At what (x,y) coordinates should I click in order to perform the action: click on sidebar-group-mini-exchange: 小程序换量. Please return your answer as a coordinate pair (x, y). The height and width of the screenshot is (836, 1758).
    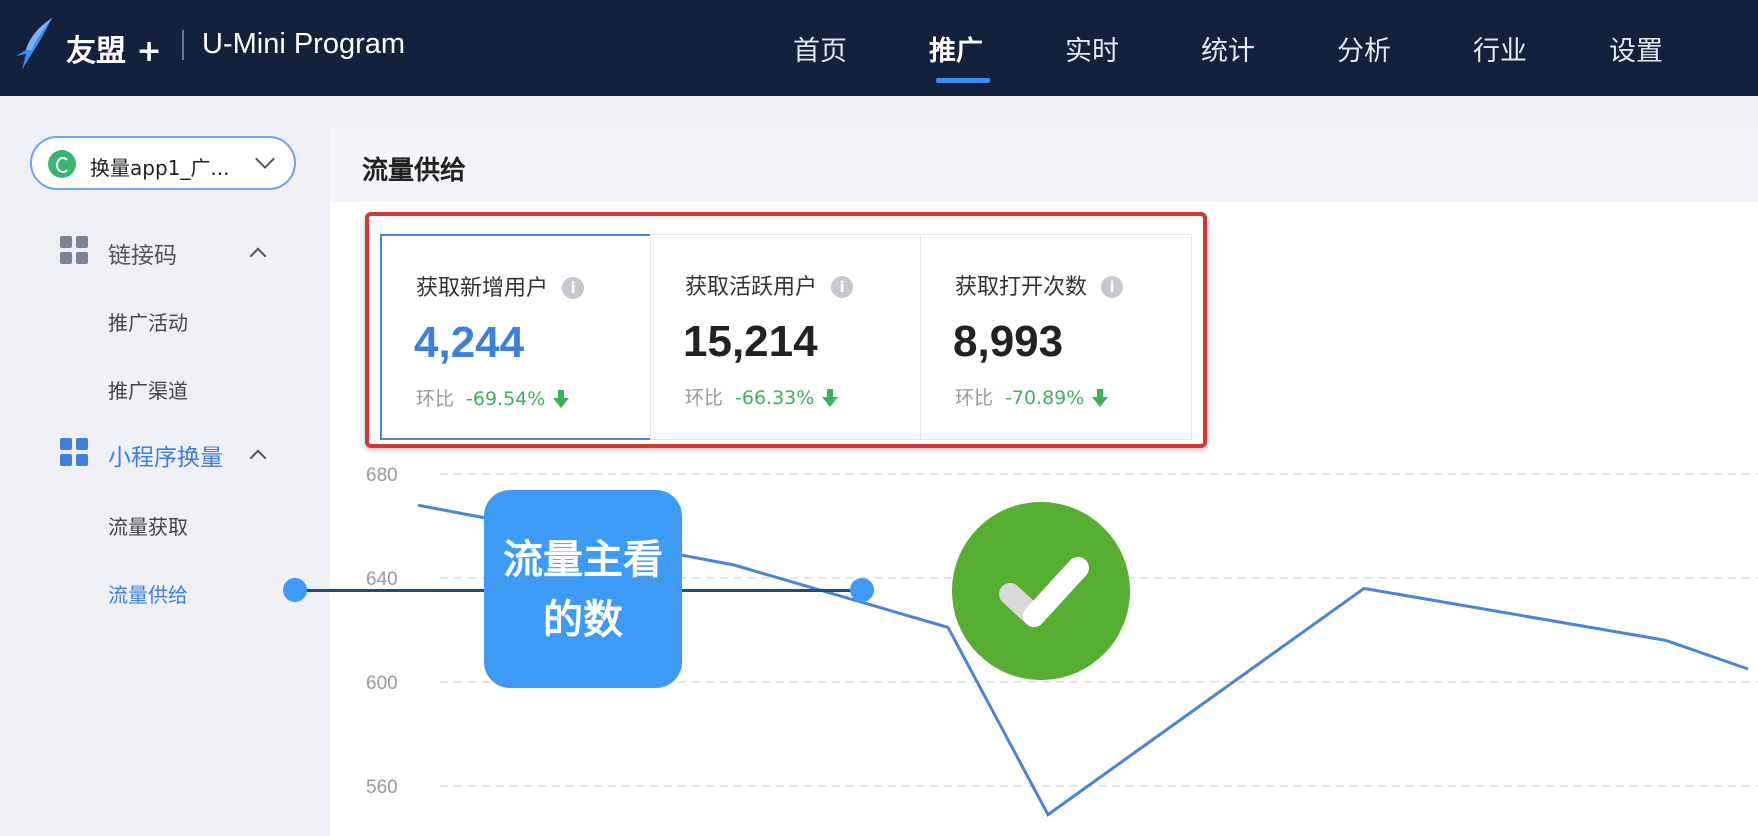
    Looking at the image, I should click on (165, 455).